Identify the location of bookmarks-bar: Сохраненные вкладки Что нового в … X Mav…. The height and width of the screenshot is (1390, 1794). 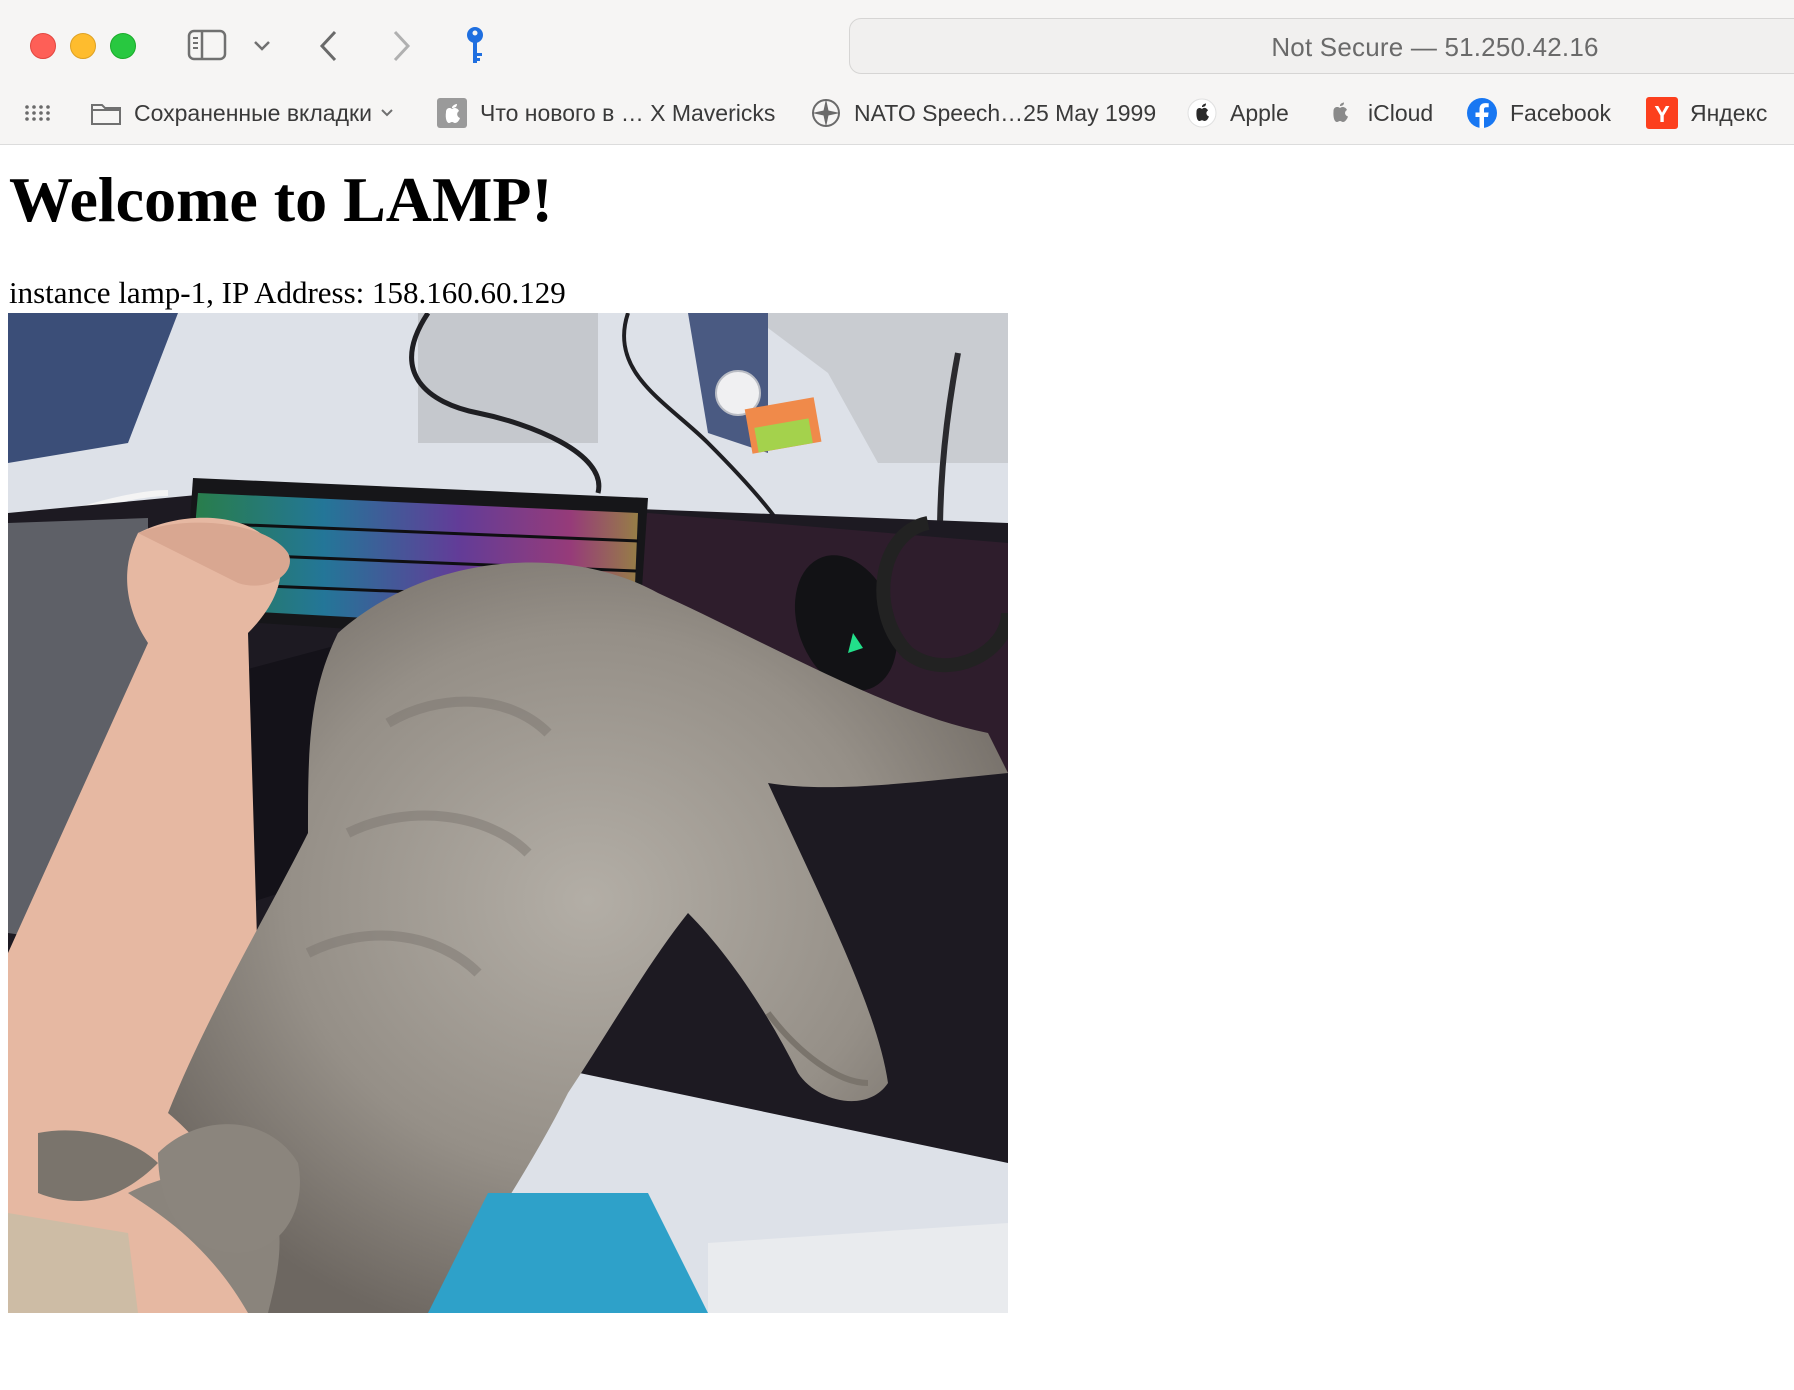
(897, 113).